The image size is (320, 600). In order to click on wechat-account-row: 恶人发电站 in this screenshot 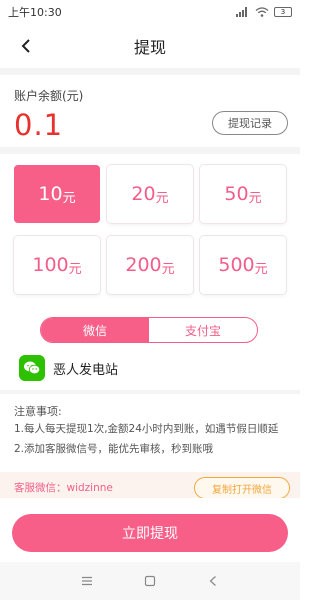, I will do `click(68, 368)`.